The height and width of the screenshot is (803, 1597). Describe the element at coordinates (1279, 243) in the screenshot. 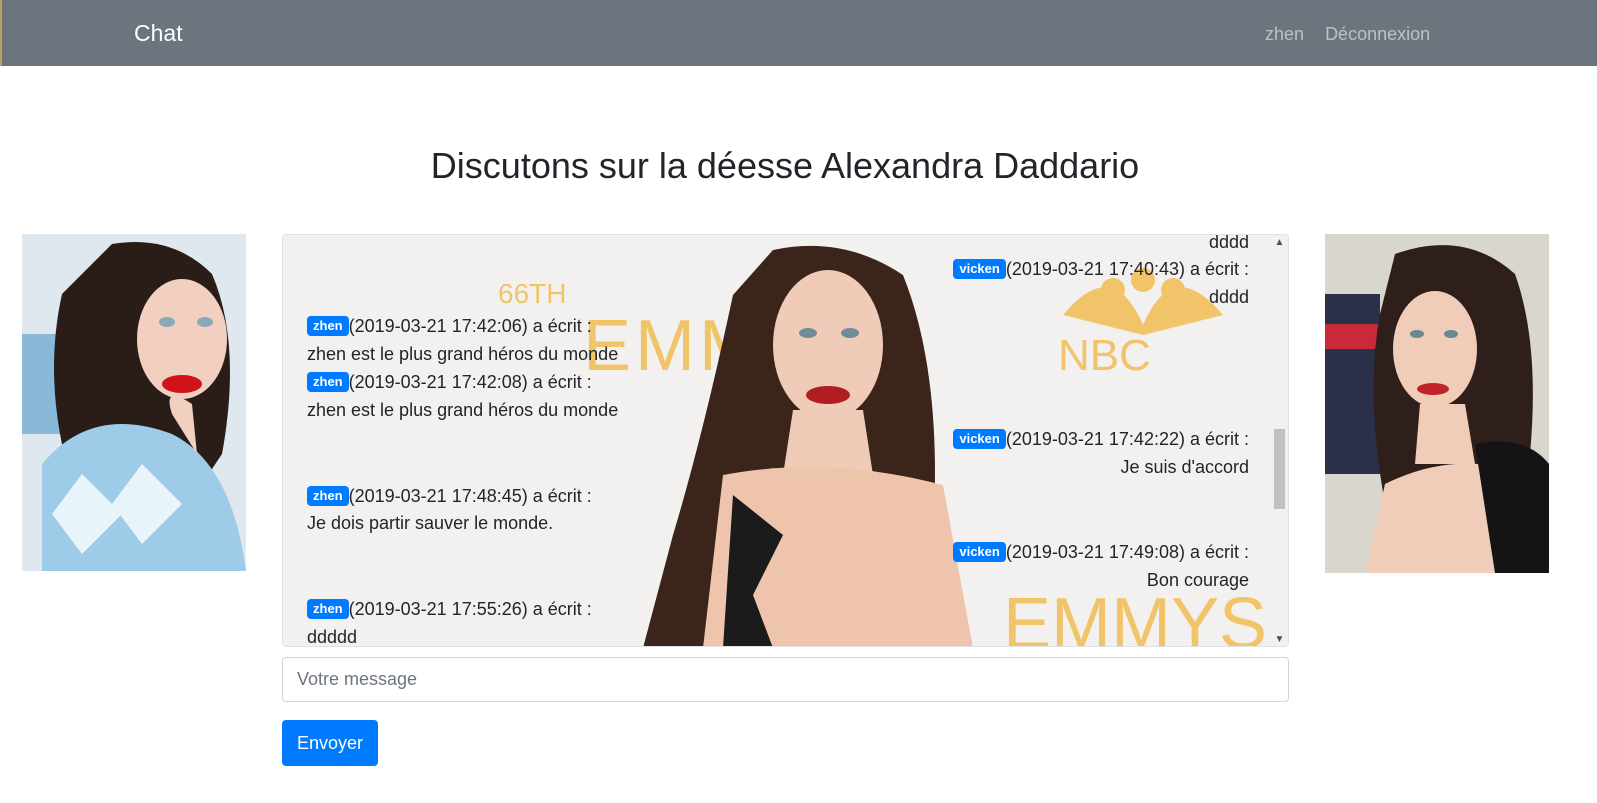

I see `scroll-up-arrow-icon: ▲` at that location.